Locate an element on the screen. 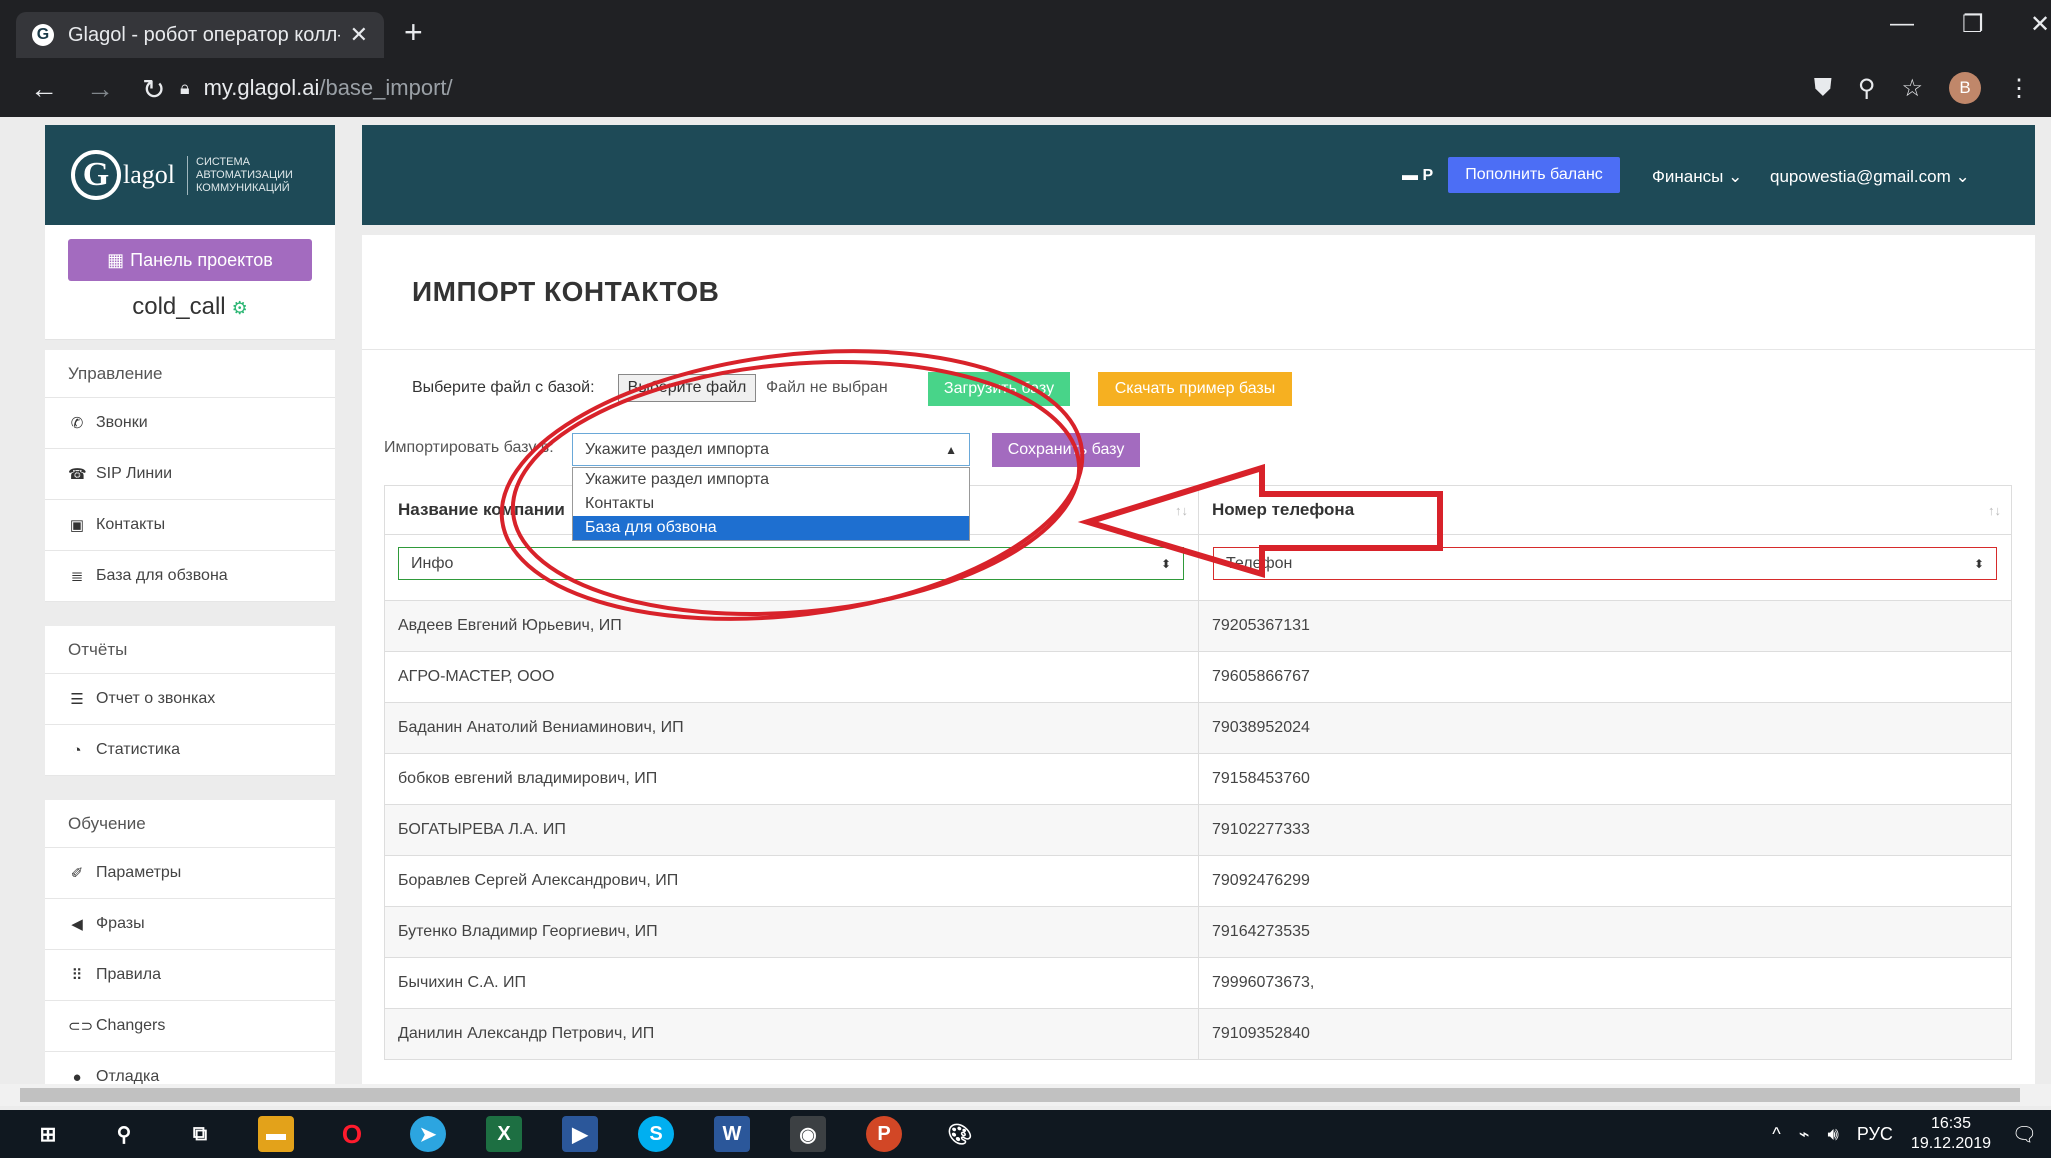  browser-toolbar-icons: ⛊ ⚲ ☆ B ⋮ is located at coordinates (1922, 88).